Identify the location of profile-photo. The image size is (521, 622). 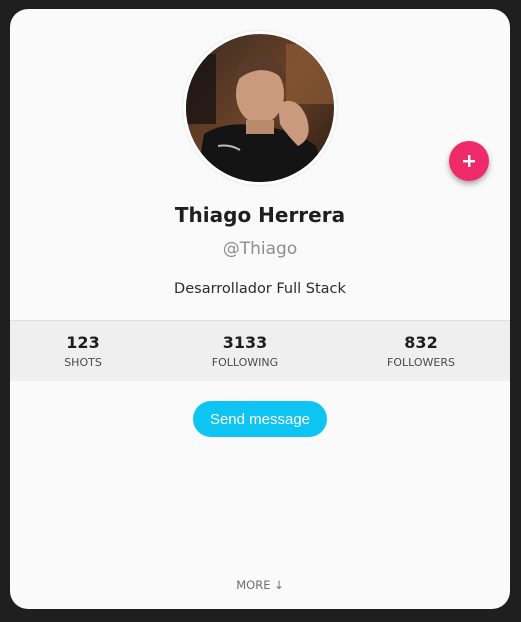
(260, 108).